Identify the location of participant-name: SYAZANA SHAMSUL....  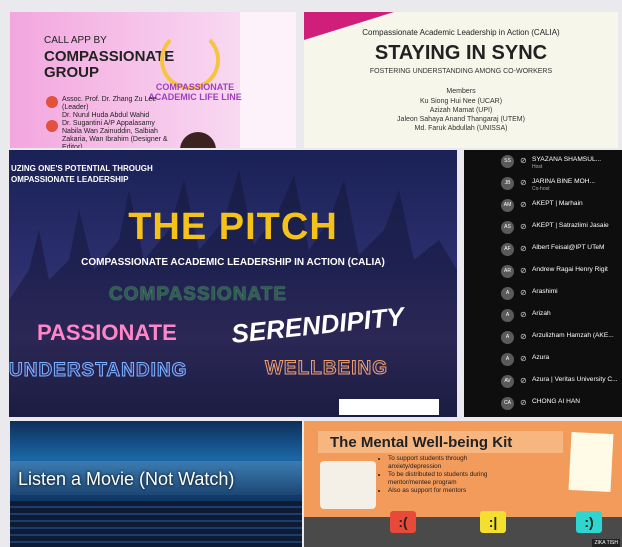
(567, 159).